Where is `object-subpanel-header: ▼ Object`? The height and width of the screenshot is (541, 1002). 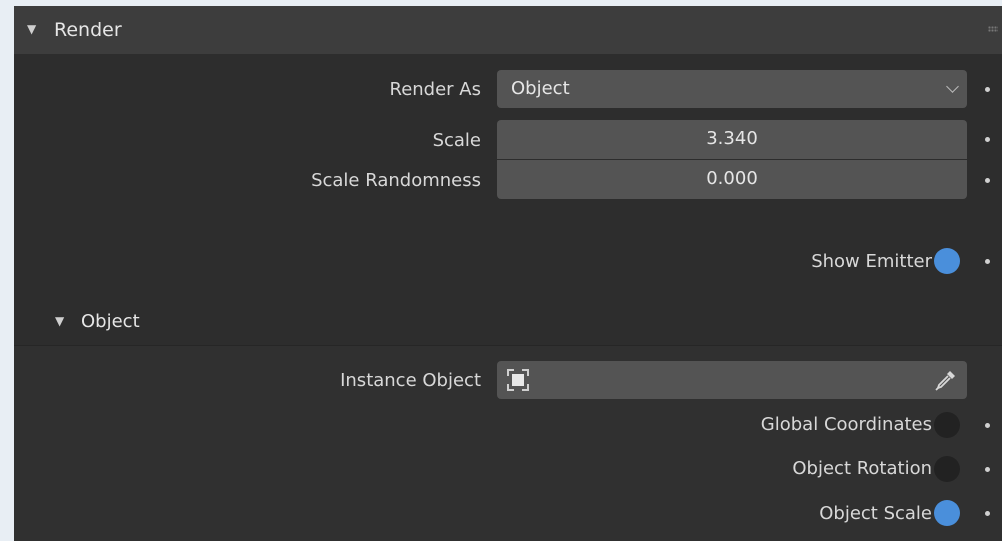
object-subpanel-header: ▼ Object is located at coordinates (508, 322).